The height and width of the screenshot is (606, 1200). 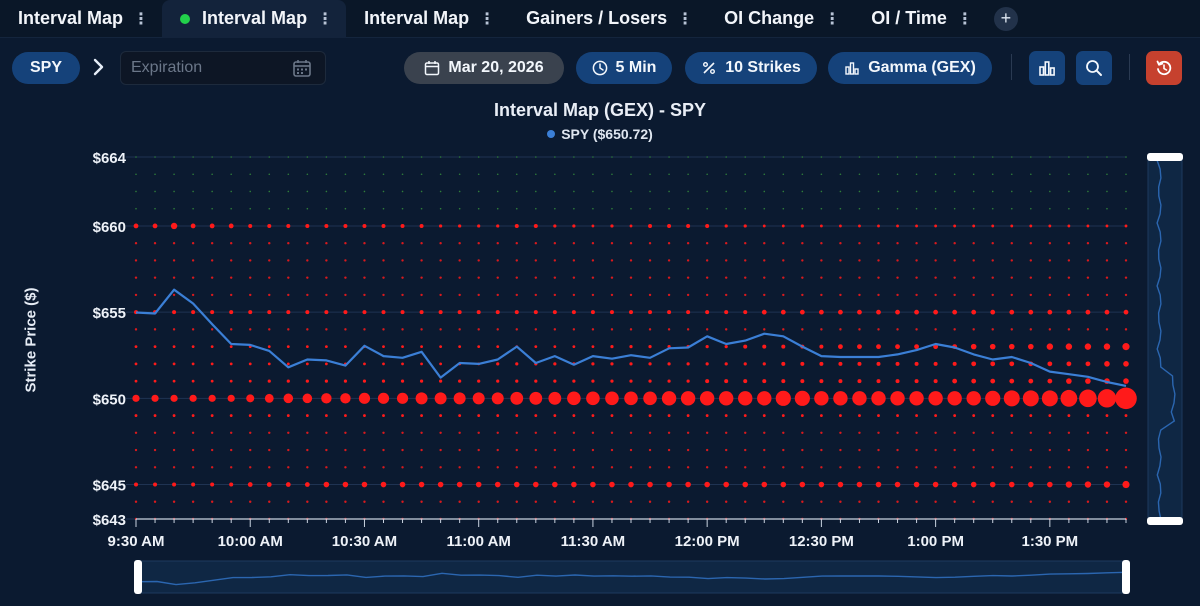 I want to click on tab-oi-time: OI / Time ⋮, so click(x=919, y=19).